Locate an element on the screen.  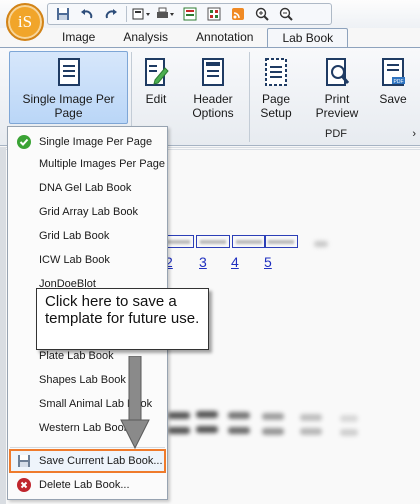
tab-lab-book: Lab Book is located at coordinates (308, 38).